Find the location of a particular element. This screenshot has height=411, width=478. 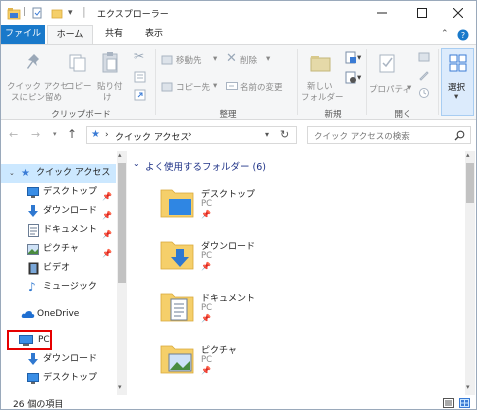

content-scrollbar: ▴ ▾ is located at coordinates (470, 273).